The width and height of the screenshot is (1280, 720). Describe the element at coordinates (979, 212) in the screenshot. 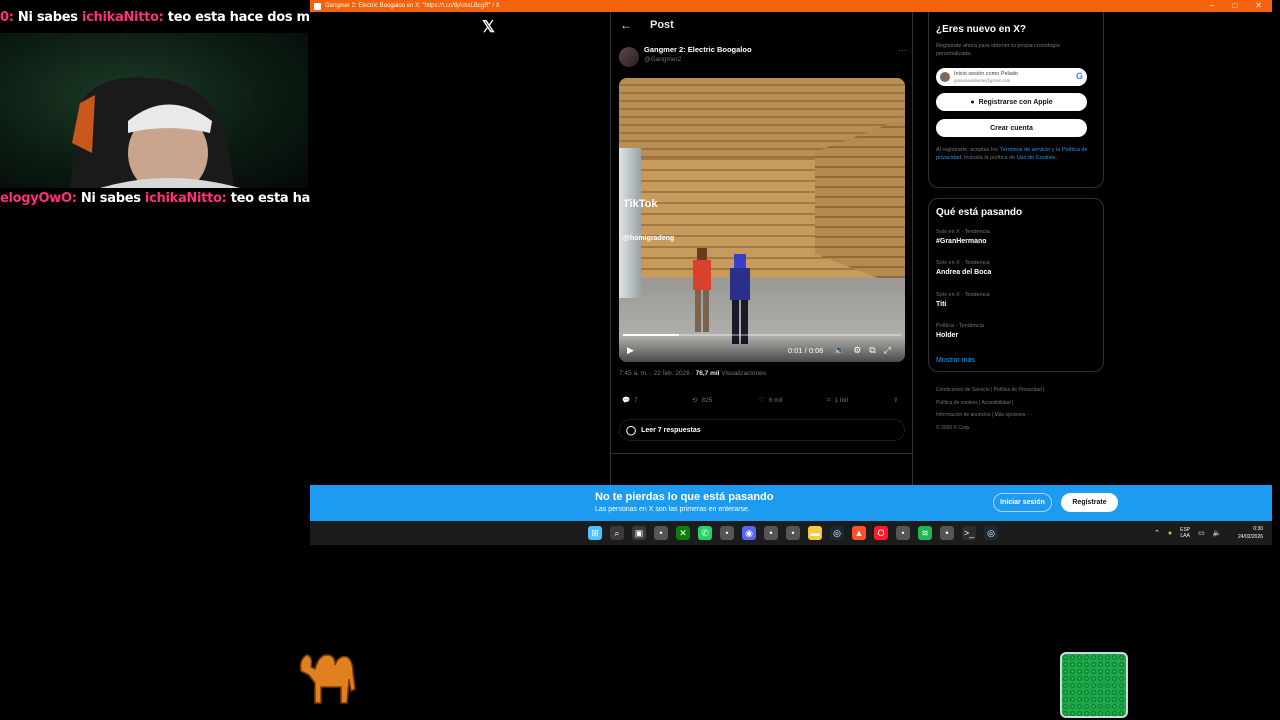

I see `trends-title: Qué está pasando` at that location.